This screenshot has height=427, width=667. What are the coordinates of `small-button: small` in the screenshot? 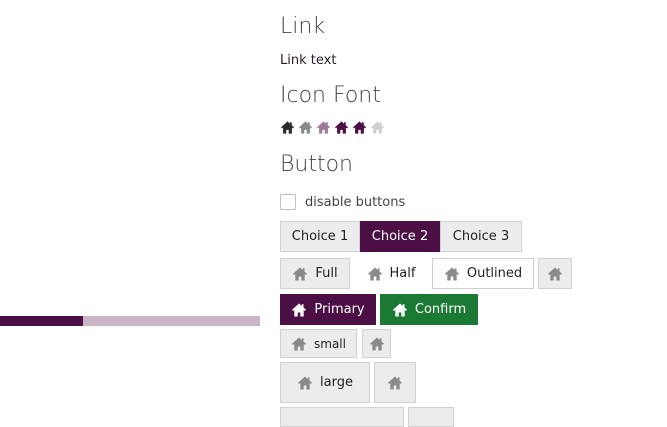 It's located at (318, 343).